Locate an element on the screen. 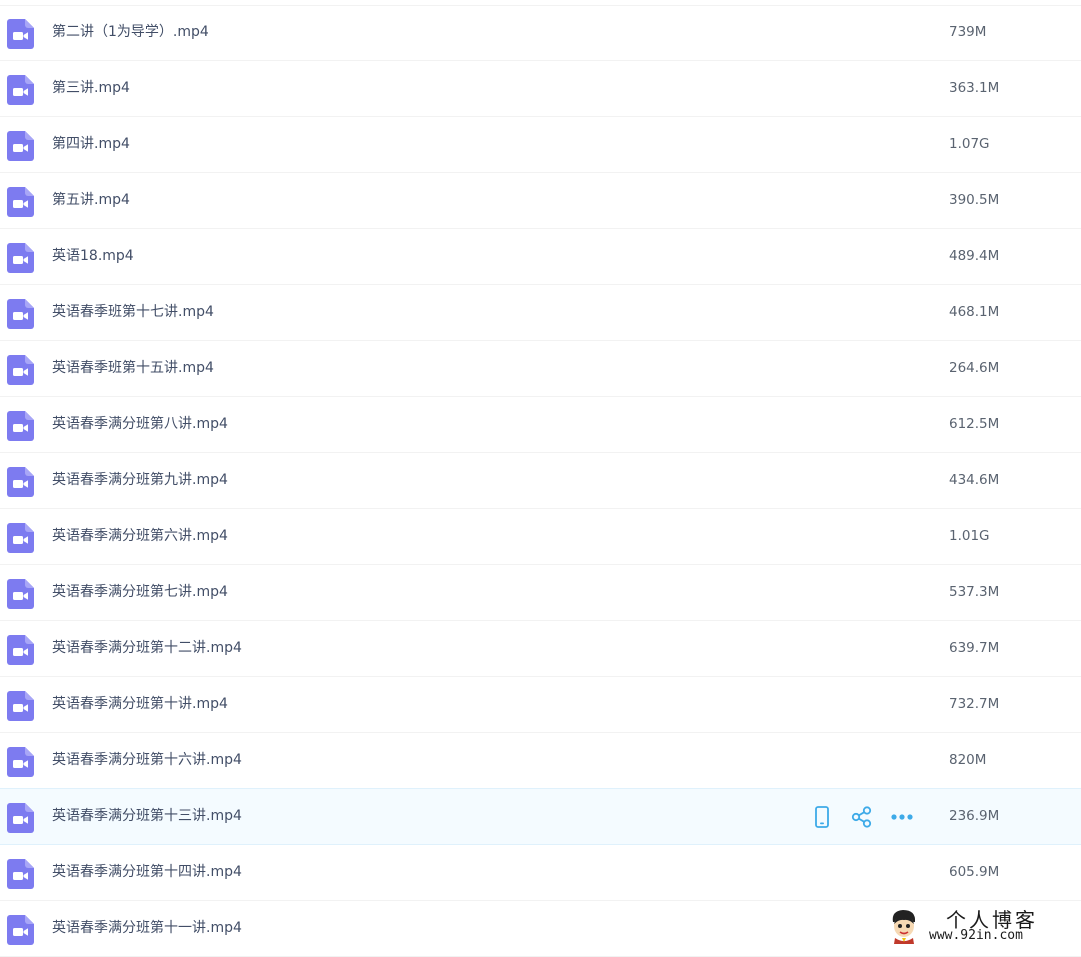  file-size: 820M is located at coordinates (968, 760).